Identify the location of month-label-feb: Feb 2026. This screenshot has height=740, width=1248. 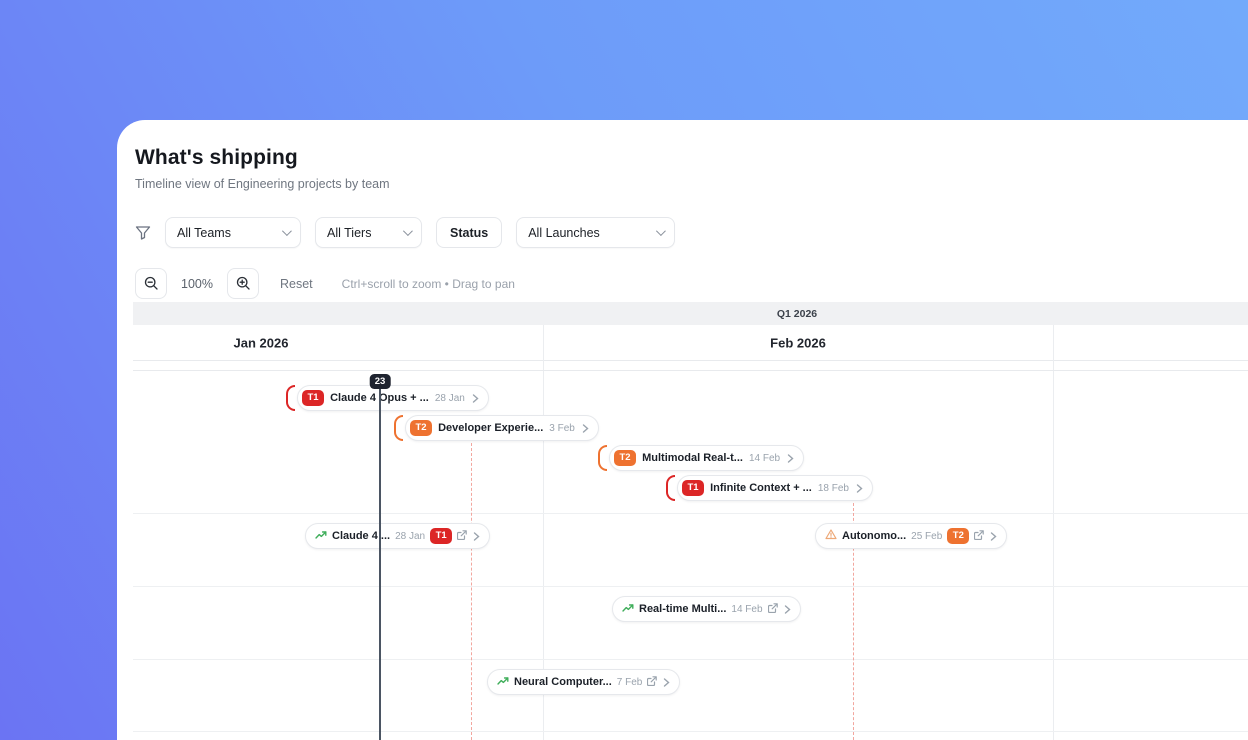
(798, 342).